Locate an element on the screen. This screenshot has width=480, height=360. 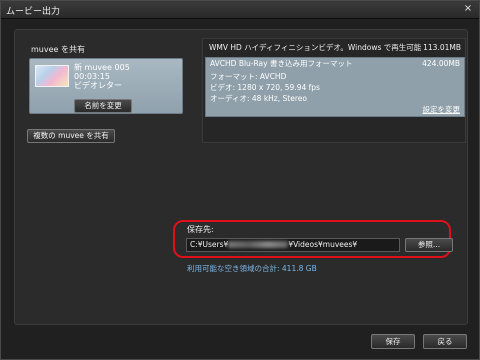
save-location-label: 保存先: is located at coordinates (200, 229).